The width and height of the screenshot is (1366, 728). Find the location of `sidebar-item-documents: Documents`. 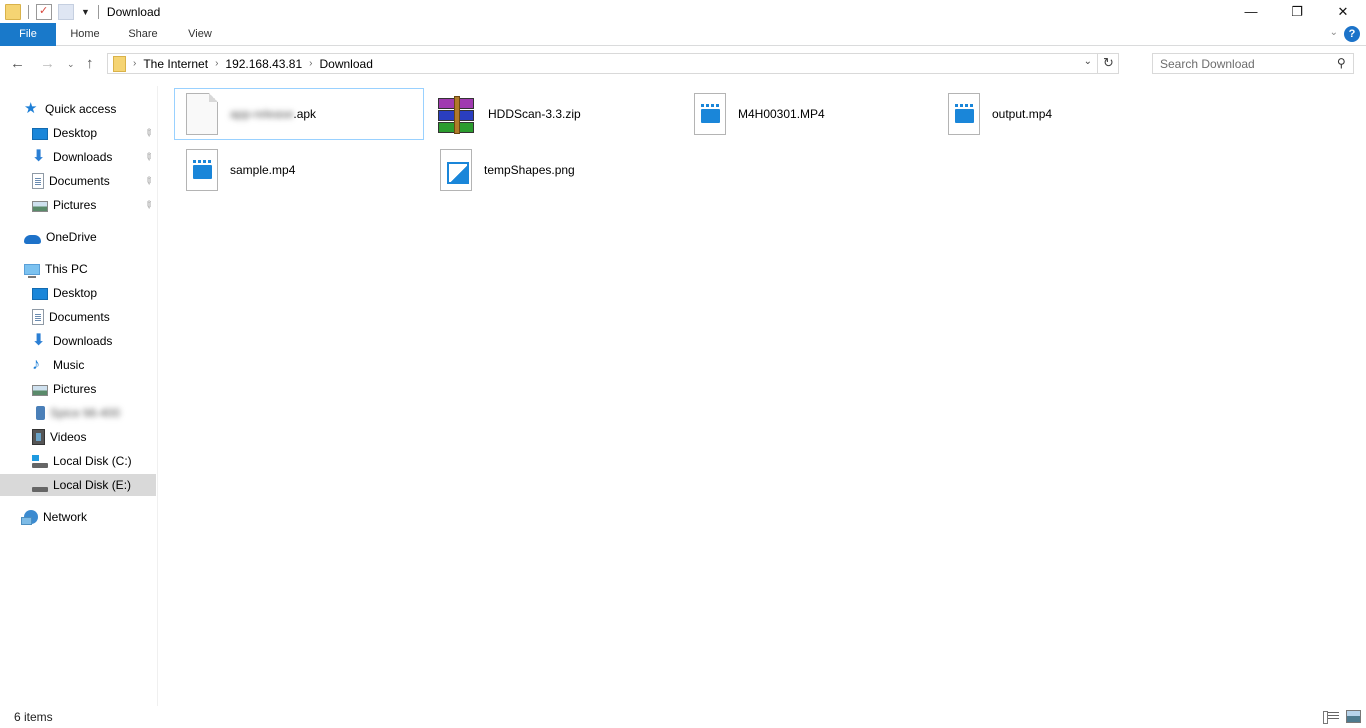

sidebar-item-documents: Documents is located at coordinates (78, 317).